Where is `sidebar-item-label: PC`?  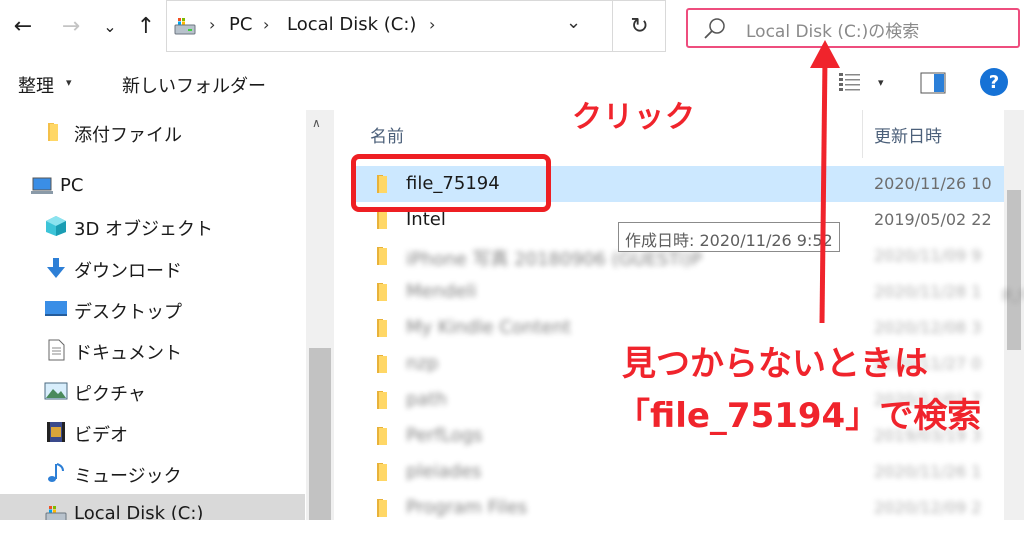 sidebar-item-label: PC is located at coordinates (72, 185).